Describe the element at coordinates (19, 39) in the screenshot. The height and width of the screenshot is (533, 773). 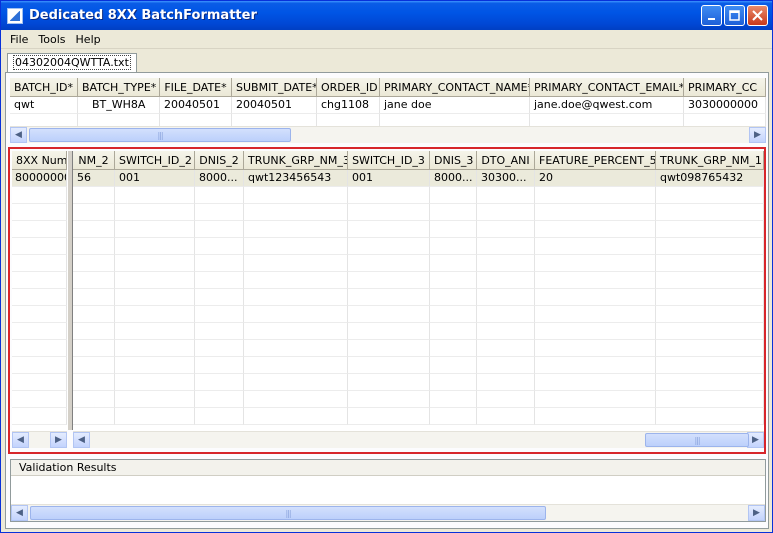
I see `menu-file: File` at that location.